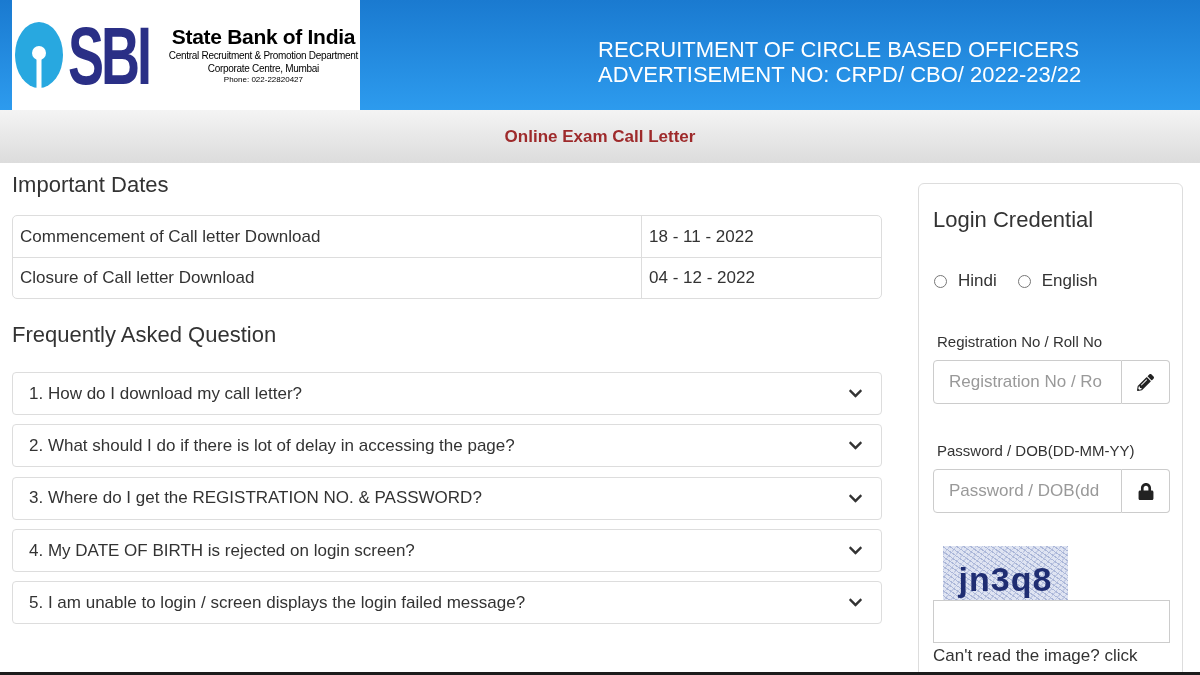 Image resolution: width=1200 pixels, height=675 pixels. Describe the element at coordinates (447, 602) in the screenshot. I see `faq-item: 5. I am unable to login / screen displays the login failed message?` at that location.